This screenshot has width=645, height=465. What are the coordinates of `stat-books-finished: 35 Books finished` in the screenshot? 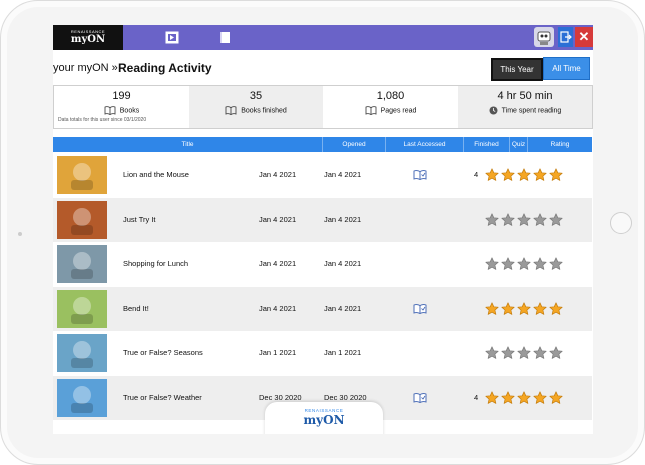 It's located at (256, 107).